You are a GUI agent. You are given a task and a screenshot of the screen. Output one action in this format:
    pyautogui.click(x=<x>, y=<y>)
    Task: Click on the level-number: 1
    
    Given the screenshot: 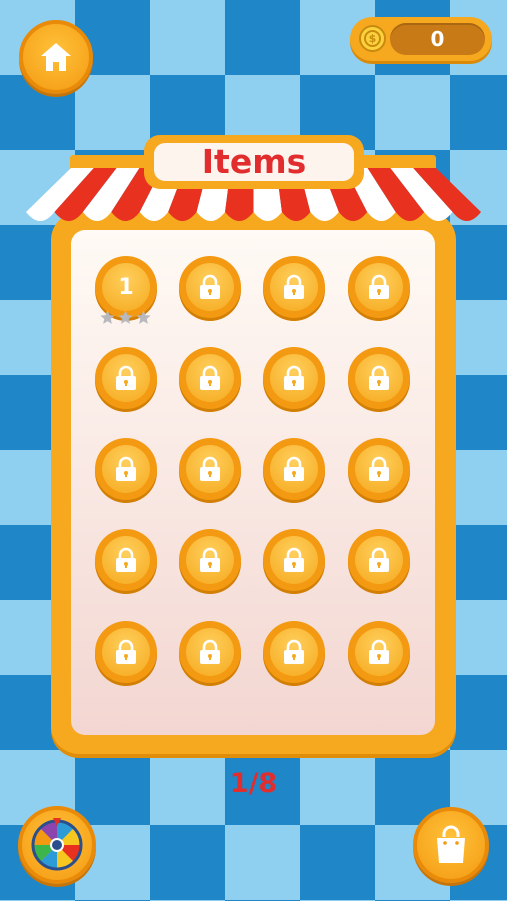 What is the action you would take?
    pyautogui.click(x=126, y=287)
    